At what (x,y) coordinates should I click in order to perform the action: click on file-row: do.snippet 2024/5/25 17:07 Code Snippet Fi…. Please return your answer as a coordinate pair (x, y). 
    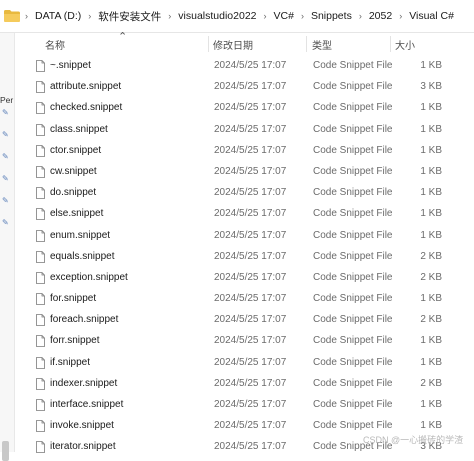
    Looking at the image, I should click on (244, 192).